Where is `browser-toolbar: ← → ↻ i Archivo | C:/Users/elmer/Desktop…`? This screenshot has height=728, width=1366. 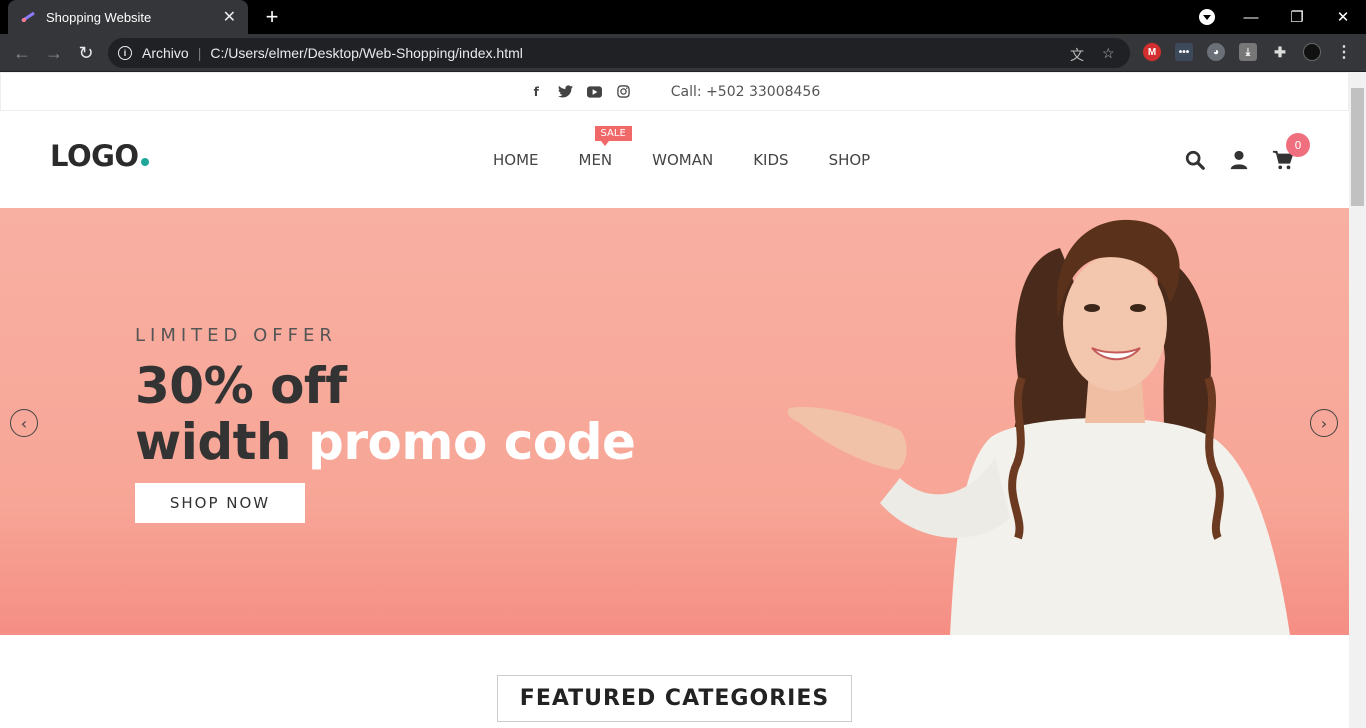 browser-toolbar: ← → ↻ i Archivo | C:/Users/elmer/Desktop… is located at coordinates (683, 53).